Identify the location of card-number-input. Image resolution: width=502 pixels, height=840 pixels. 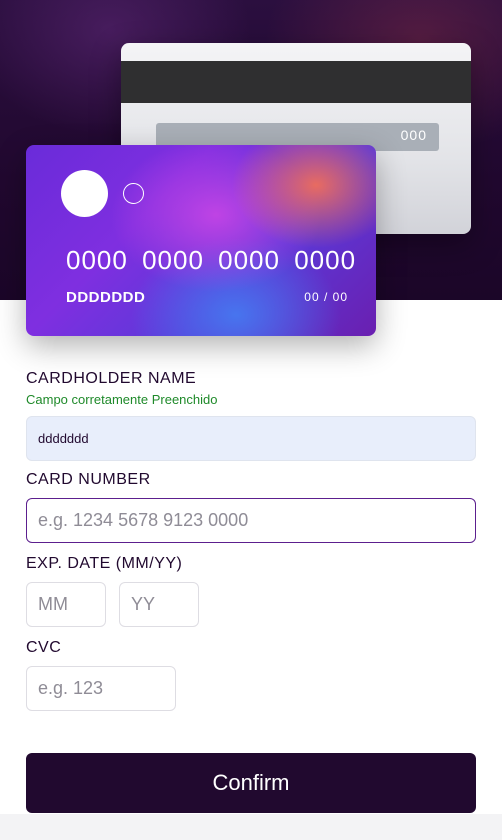
(251, 520).